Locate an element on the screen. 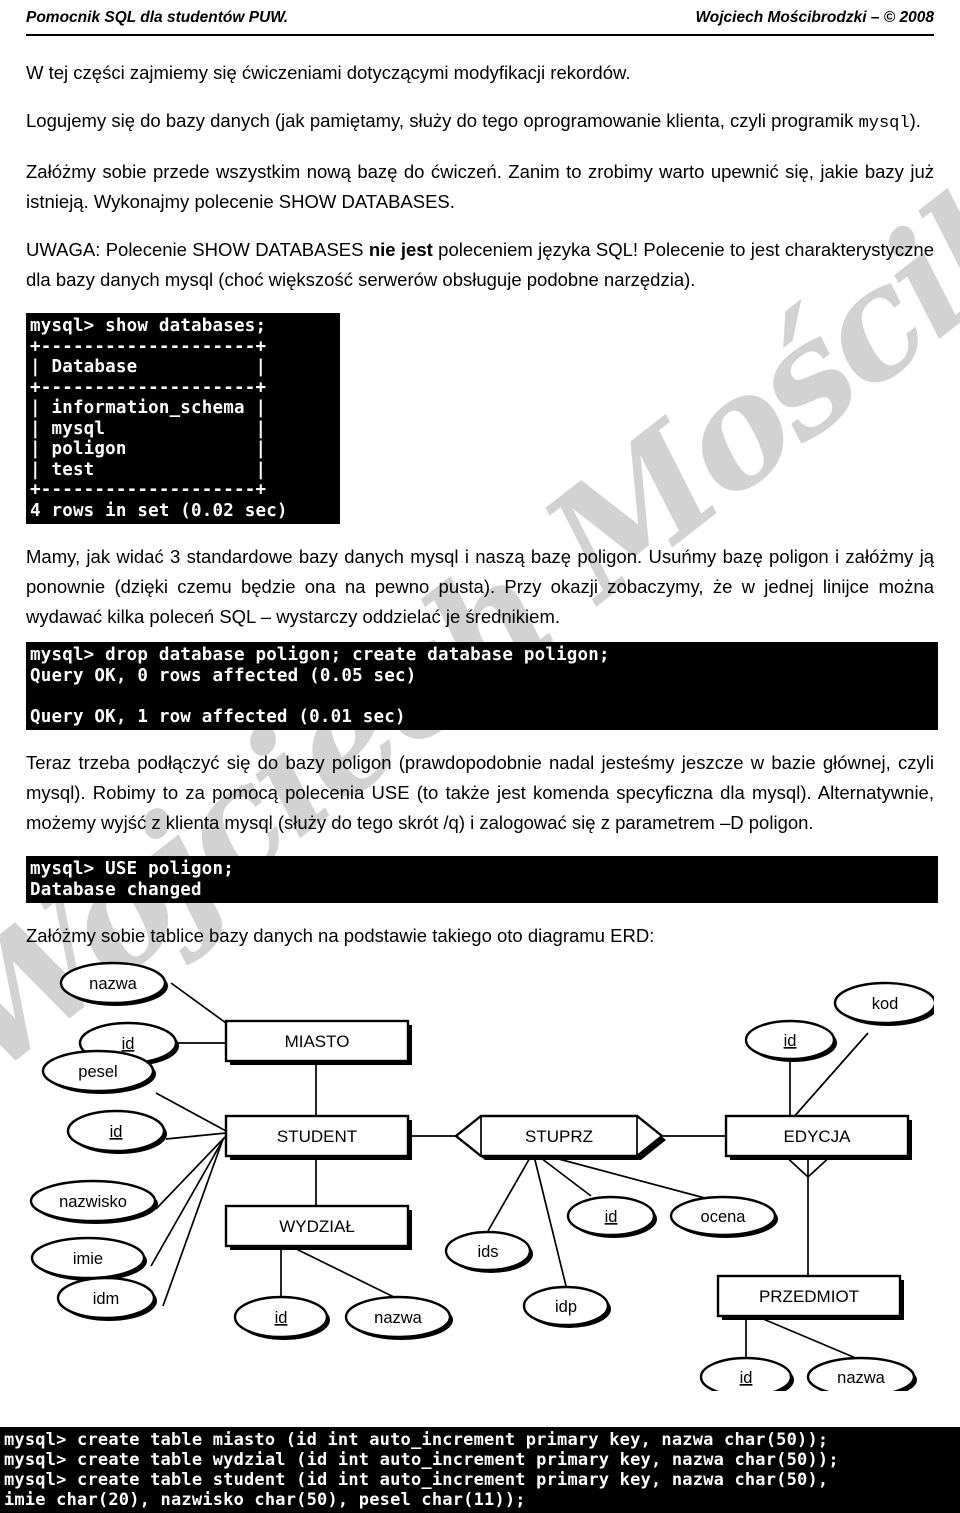 The width and height of the screenshot is (960, 1513). entity-edycja-label: EDYCJA is located at coordinates (817, 1136).